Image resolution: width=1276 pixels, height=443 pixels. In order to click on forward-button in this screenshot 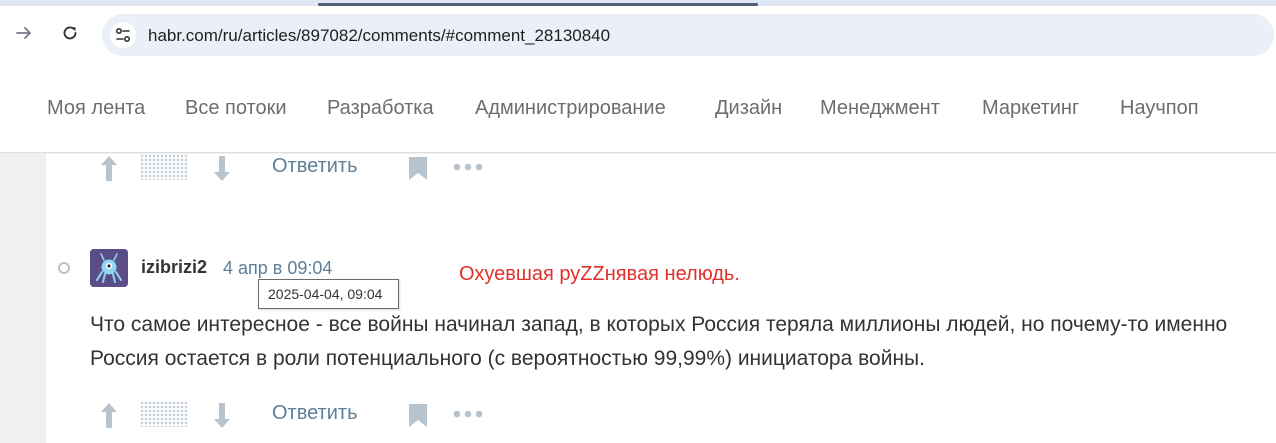, I will do `click(24, 33)`.